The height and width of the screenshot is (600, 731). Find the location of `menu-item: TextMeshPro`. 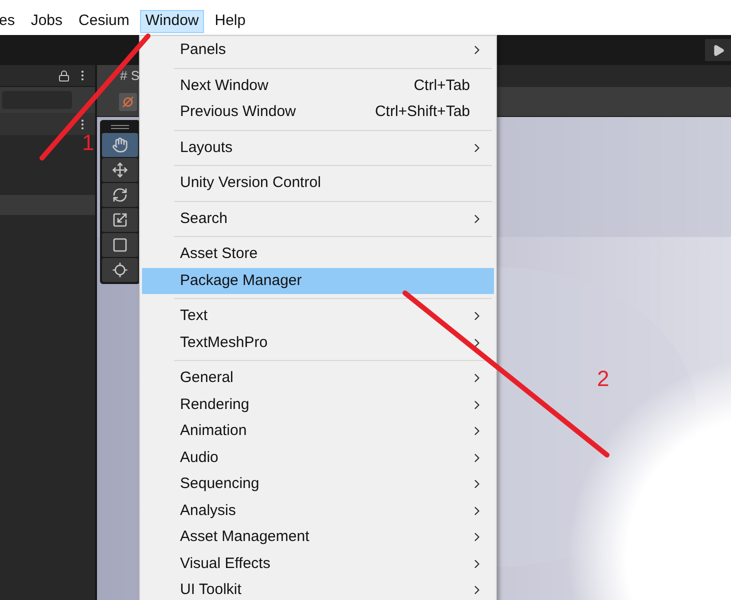

menu-item: TextMeshPro is located at coordinates (318, 343).